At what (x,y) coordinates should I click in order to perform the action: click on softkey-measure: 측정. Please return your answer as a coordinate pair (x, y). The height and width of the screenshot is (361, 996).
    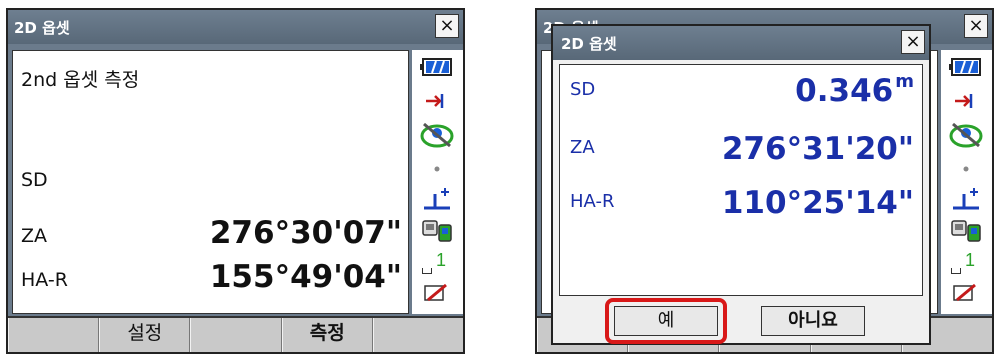
    Looking at the image, I should click on (327, 335).